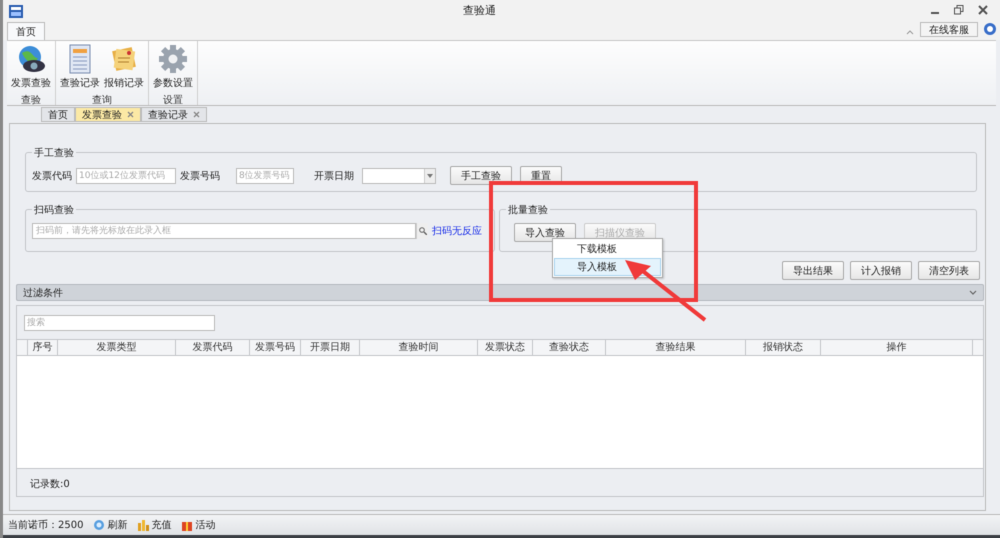 This screenshot has width=1000, height=538. I want to click on scan-input-field: 扫码前，请先将光标放在此录入框, so click(224, 231).